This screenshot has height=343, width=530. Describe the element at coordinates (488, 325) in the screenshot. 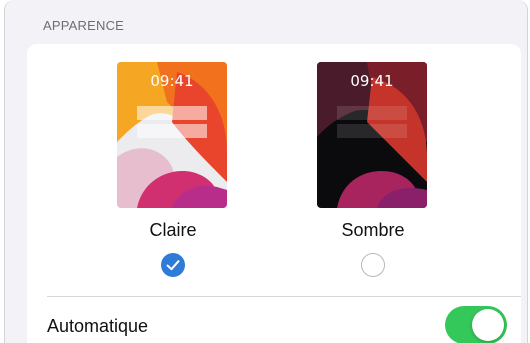

I see `toggle-knob` at that location.